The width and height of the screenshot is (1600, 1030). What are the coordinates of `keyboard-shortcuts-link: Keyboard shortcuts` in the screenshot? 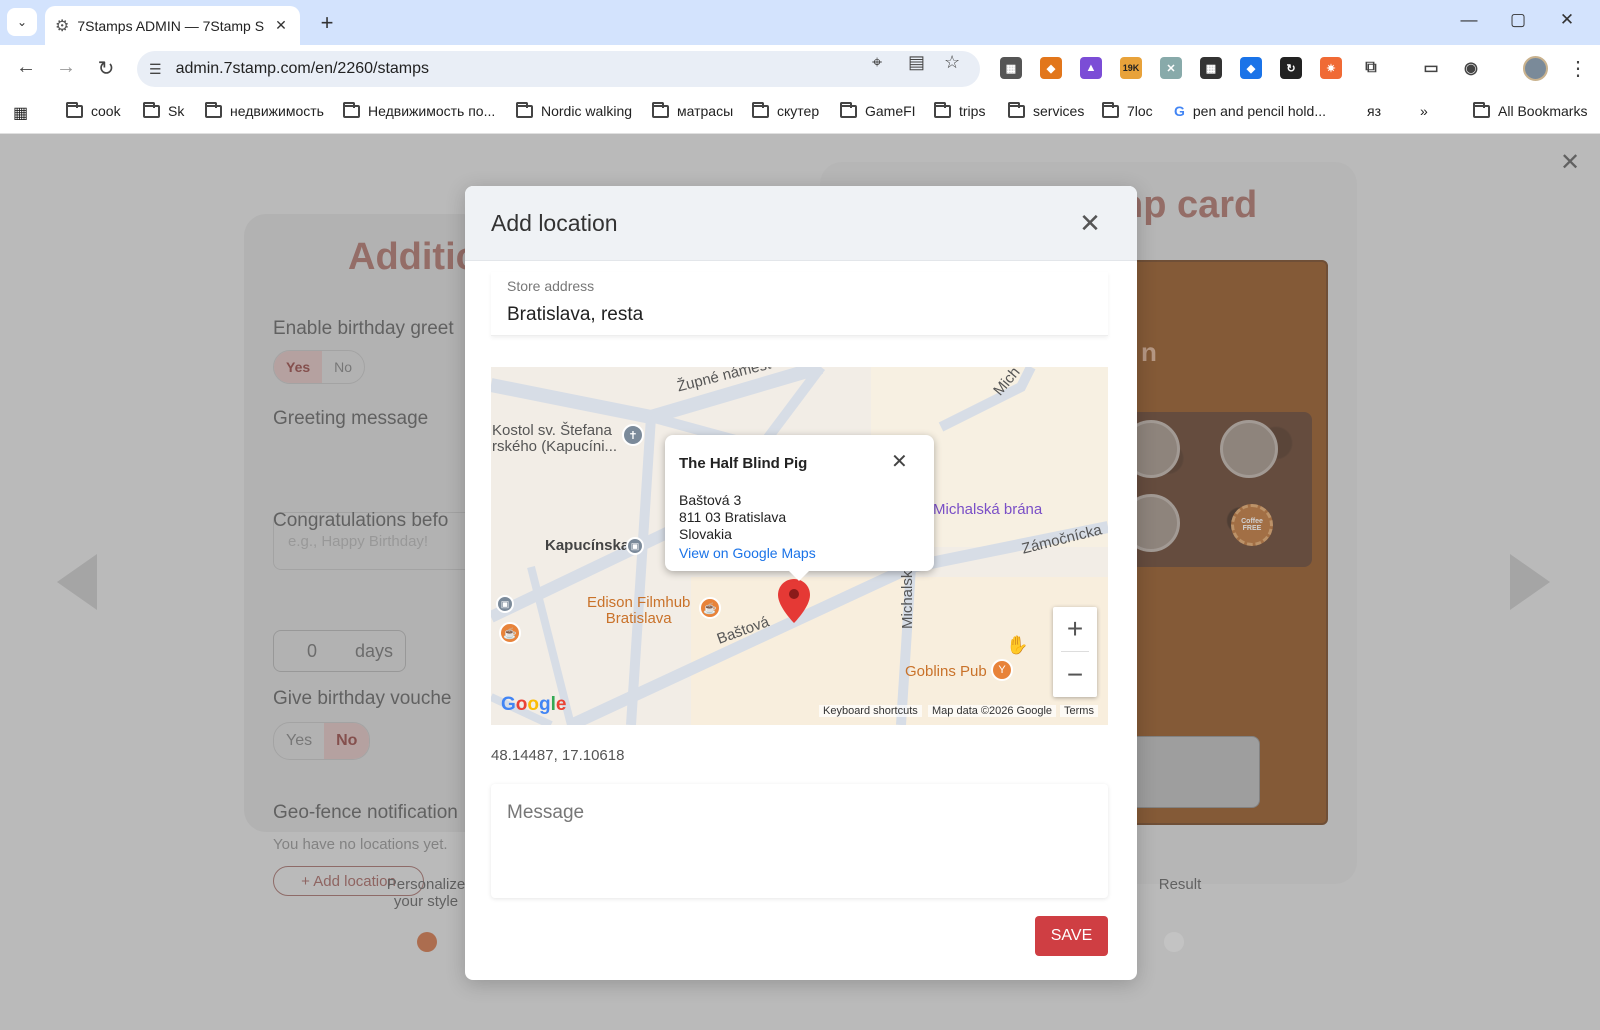 It's located at (870, 711).